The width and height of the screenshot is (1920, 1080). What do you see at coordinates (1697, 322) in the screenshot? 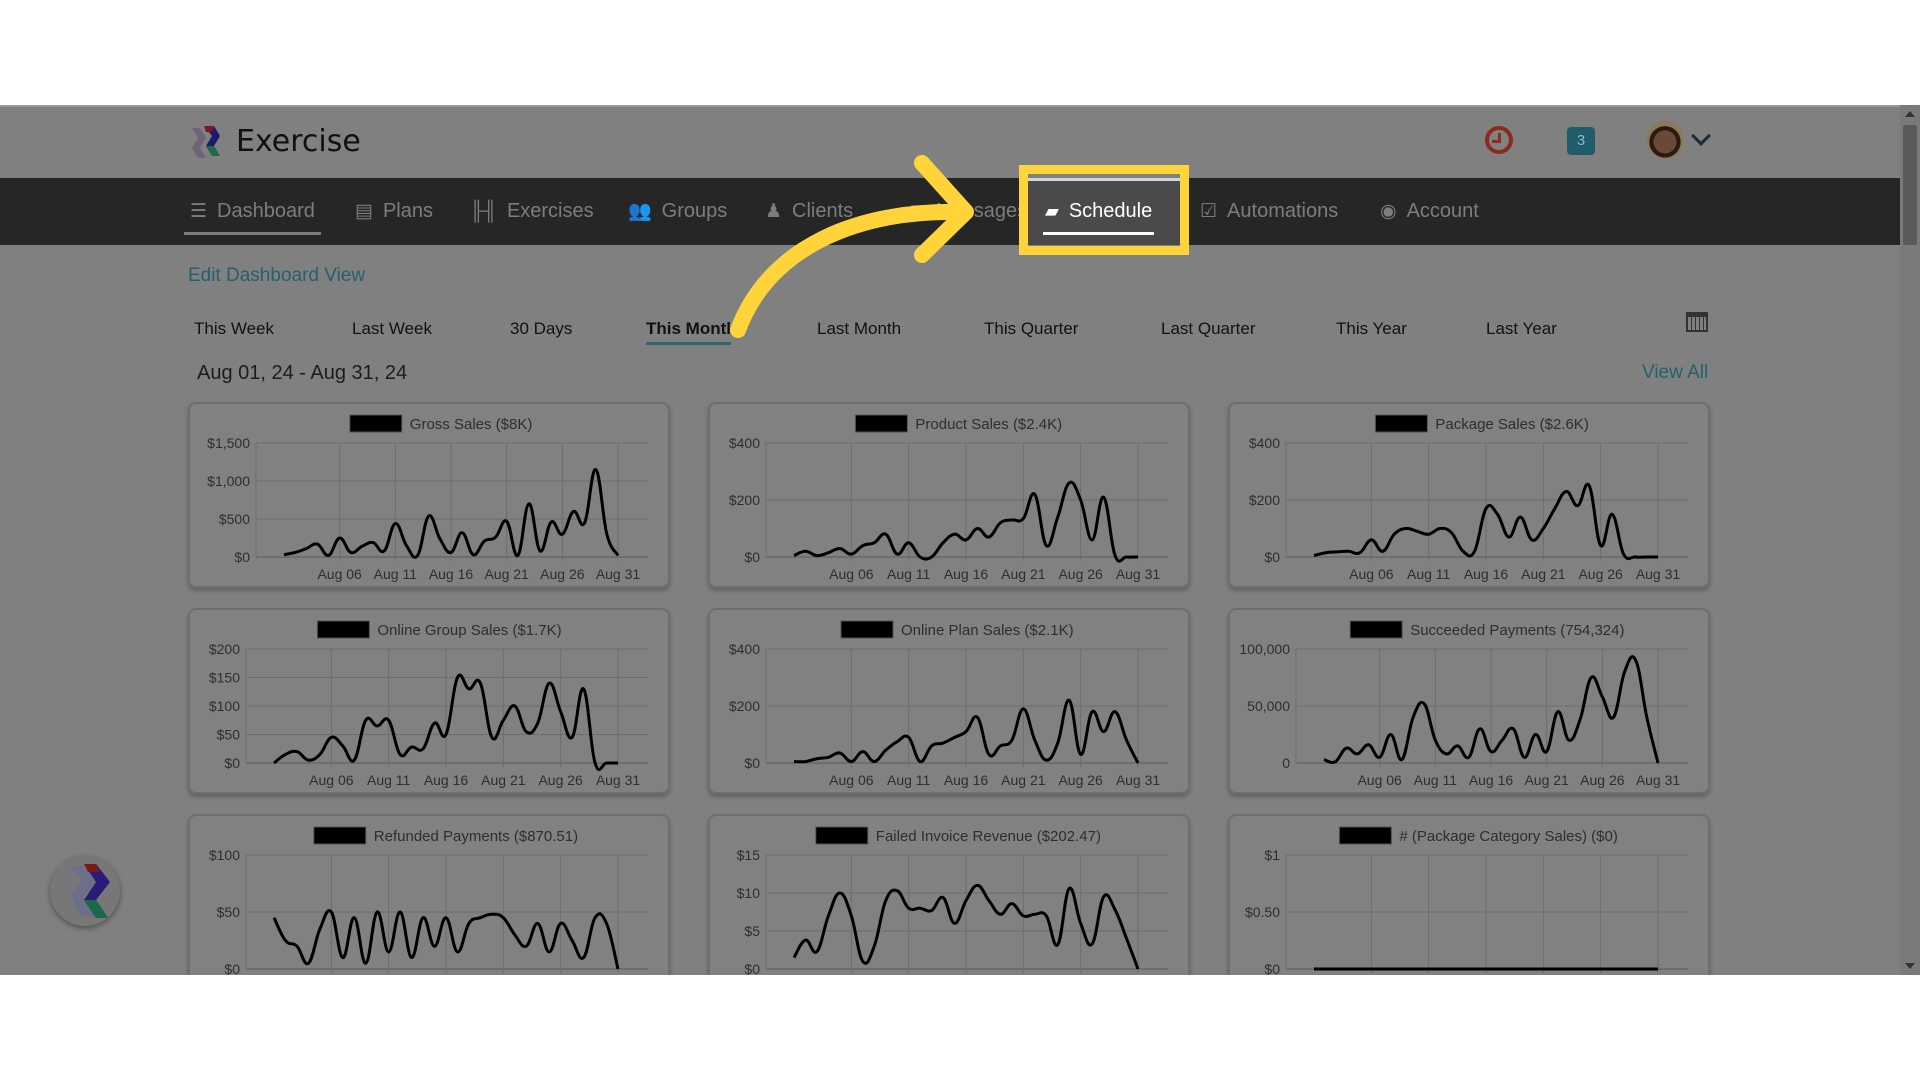
I see `calendar-icon` at bounding box center [1697, 322].